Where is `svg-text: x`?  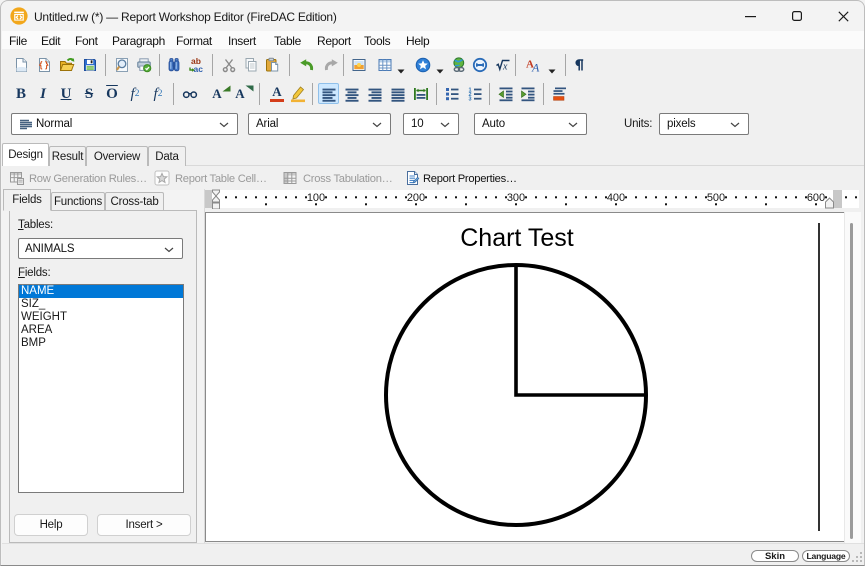
svg-text: x is located at coordinates (505, 67).